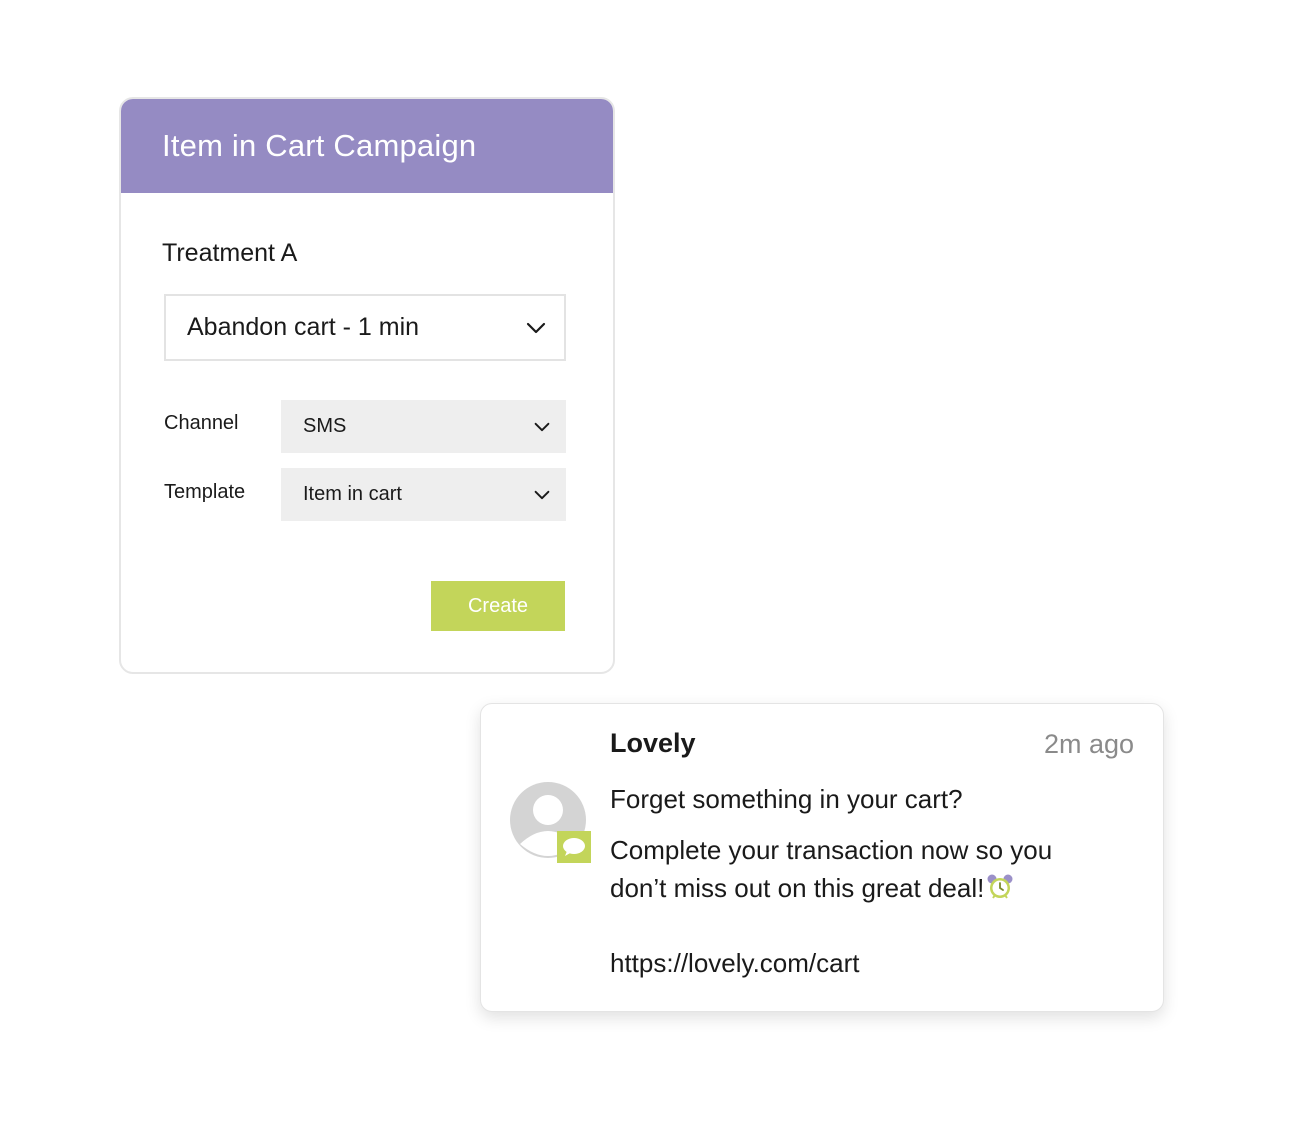 The height and width of the screenshot is (1138, 1304). What do you see at coordinates (1088, 744) in the screenshot?
I see `message-timestamp: 2m ago` at bounding box center [1088, 744].